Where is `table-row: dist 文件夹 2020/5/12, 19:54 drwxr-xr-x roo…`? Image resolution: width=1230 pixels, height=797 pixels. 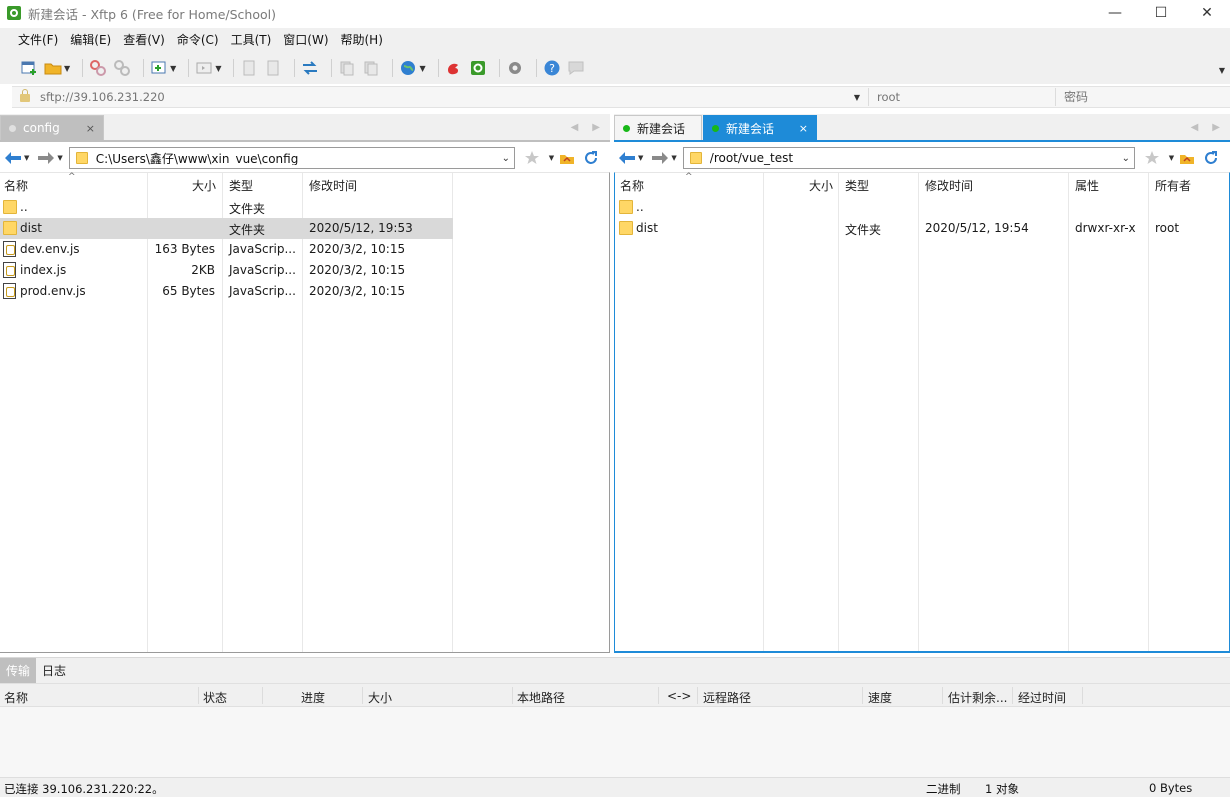
table-row: dist 文件夹 2020/5/12, 19:54 drwxr-xr-x roo… is located at coordinates (922, 228).